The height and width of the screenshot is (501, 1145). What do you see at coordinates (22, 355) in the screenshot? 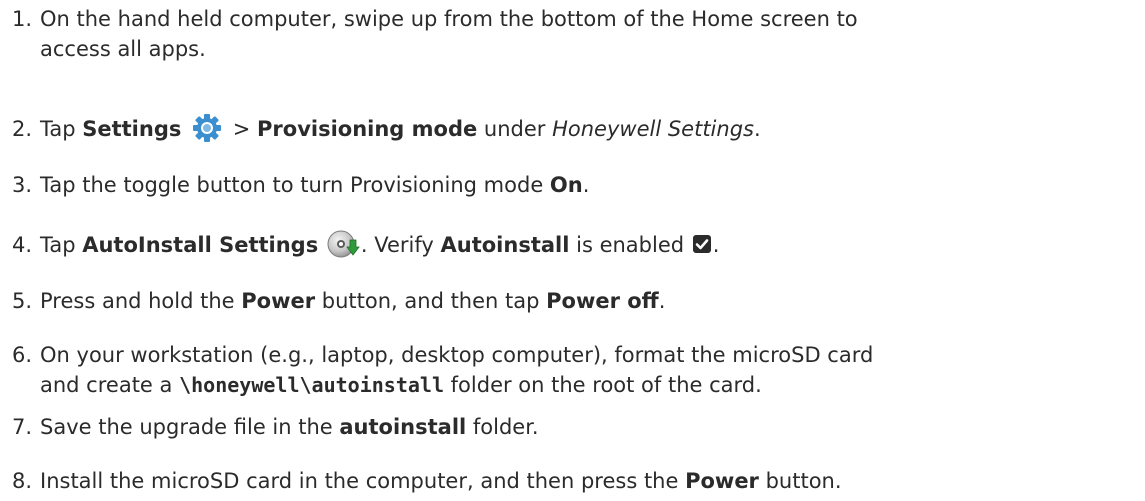
I see `step-number: 6.` at bounding box center [22, 355].